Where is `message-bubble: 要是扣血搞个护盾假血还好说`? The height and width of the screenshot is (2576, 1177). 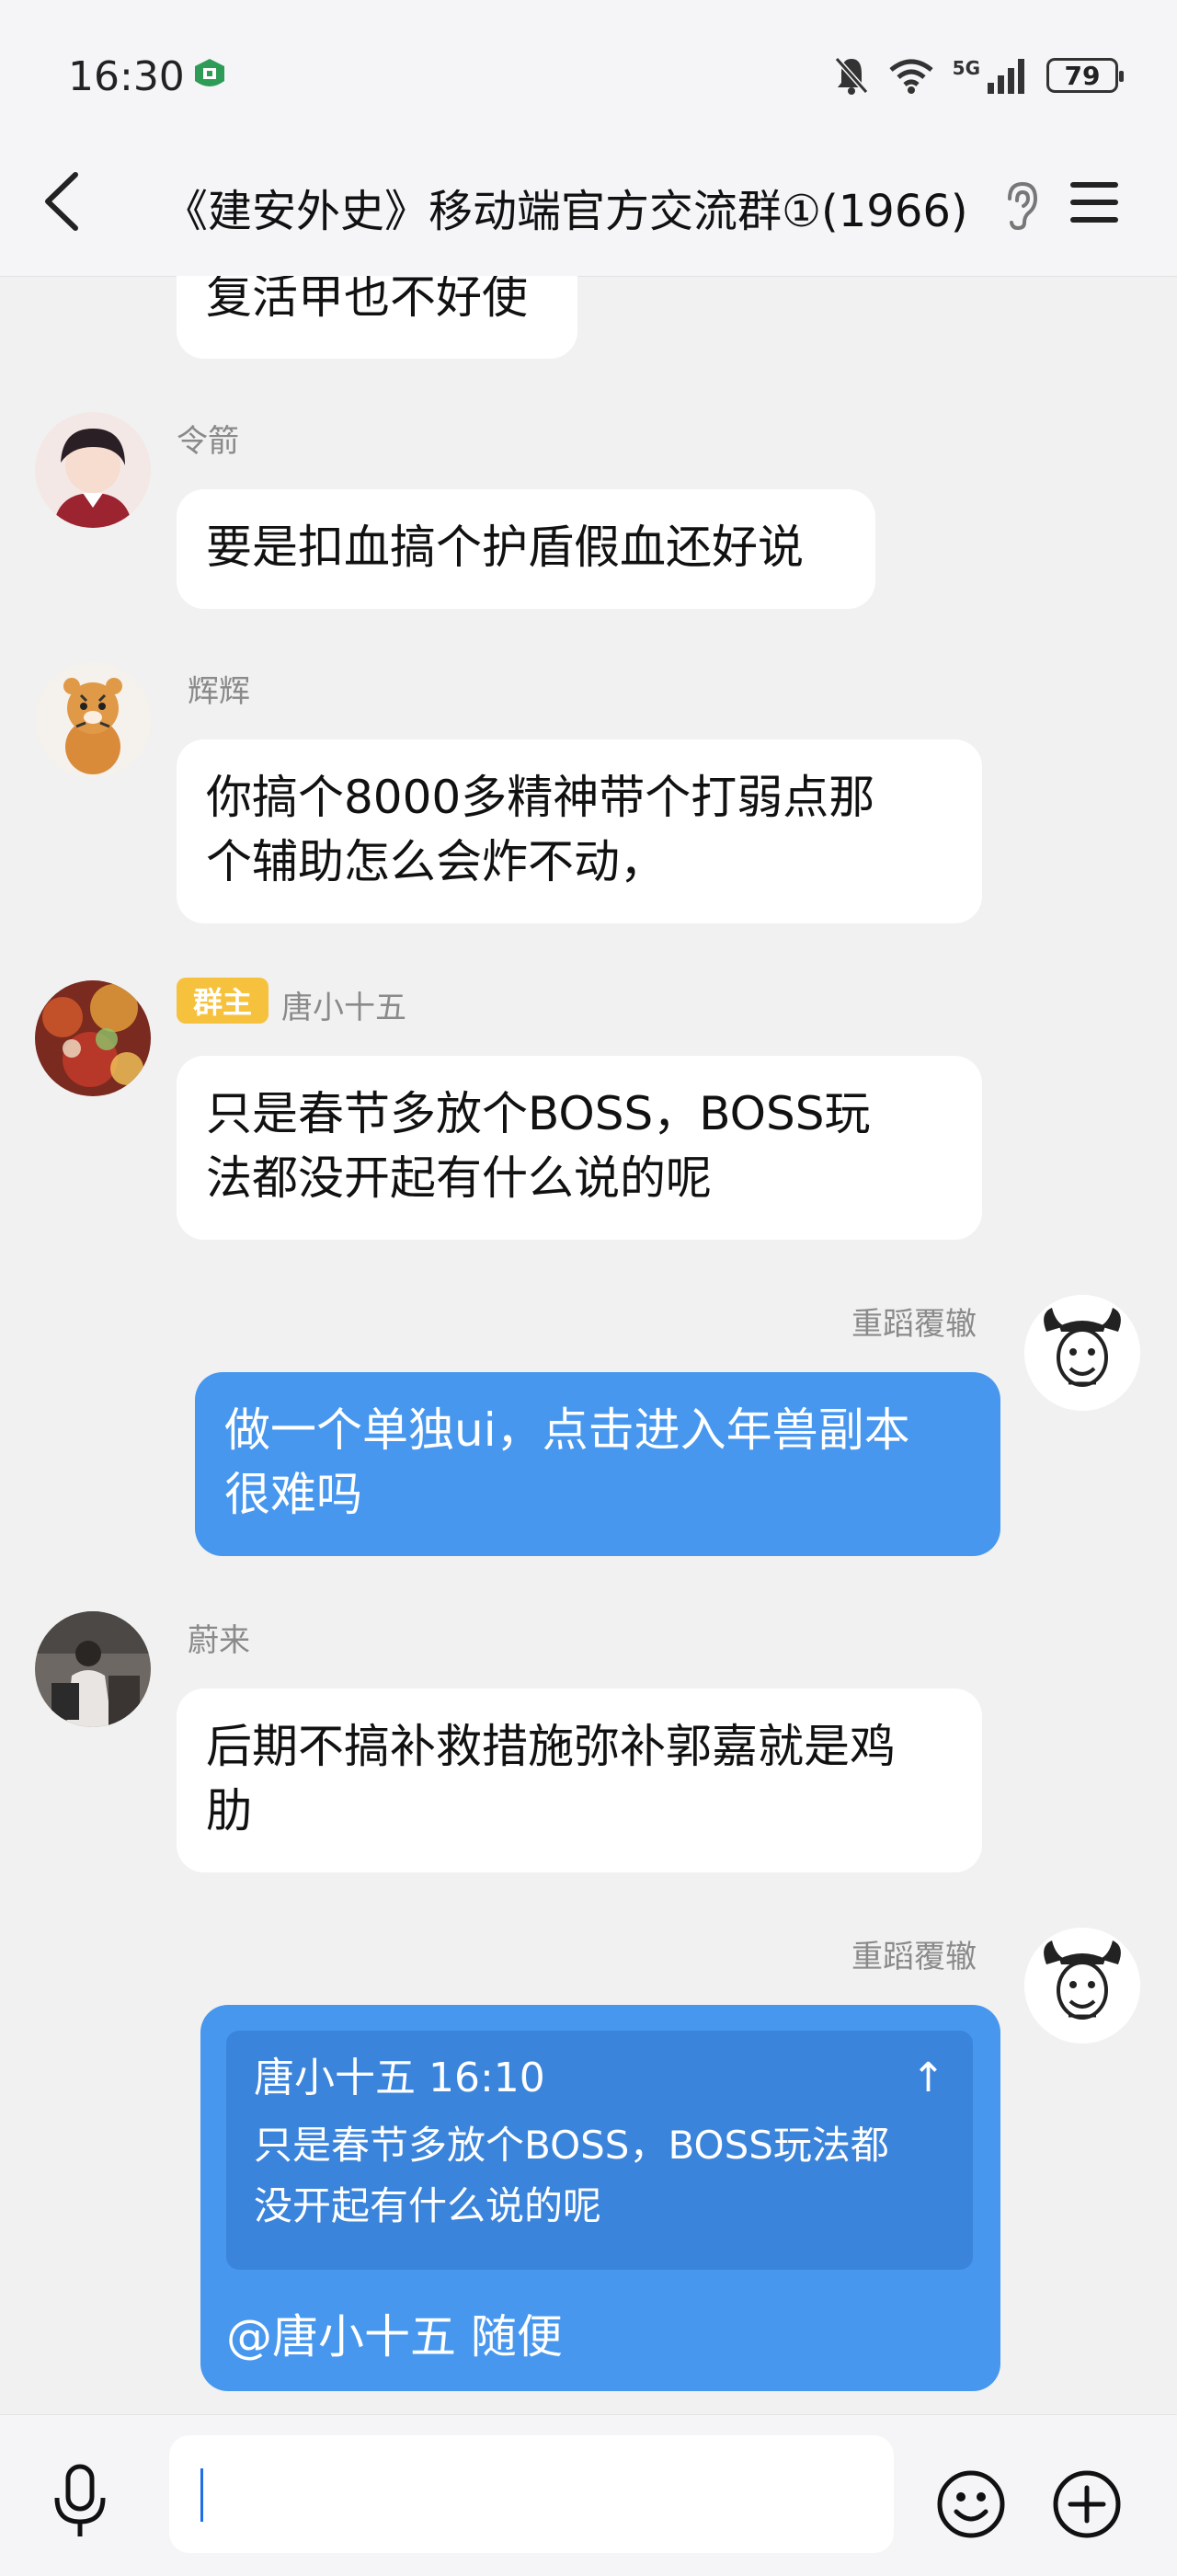
message-bubble: 要是扣血搞个护盾假血还好说 is located at coordinates (526, 549).